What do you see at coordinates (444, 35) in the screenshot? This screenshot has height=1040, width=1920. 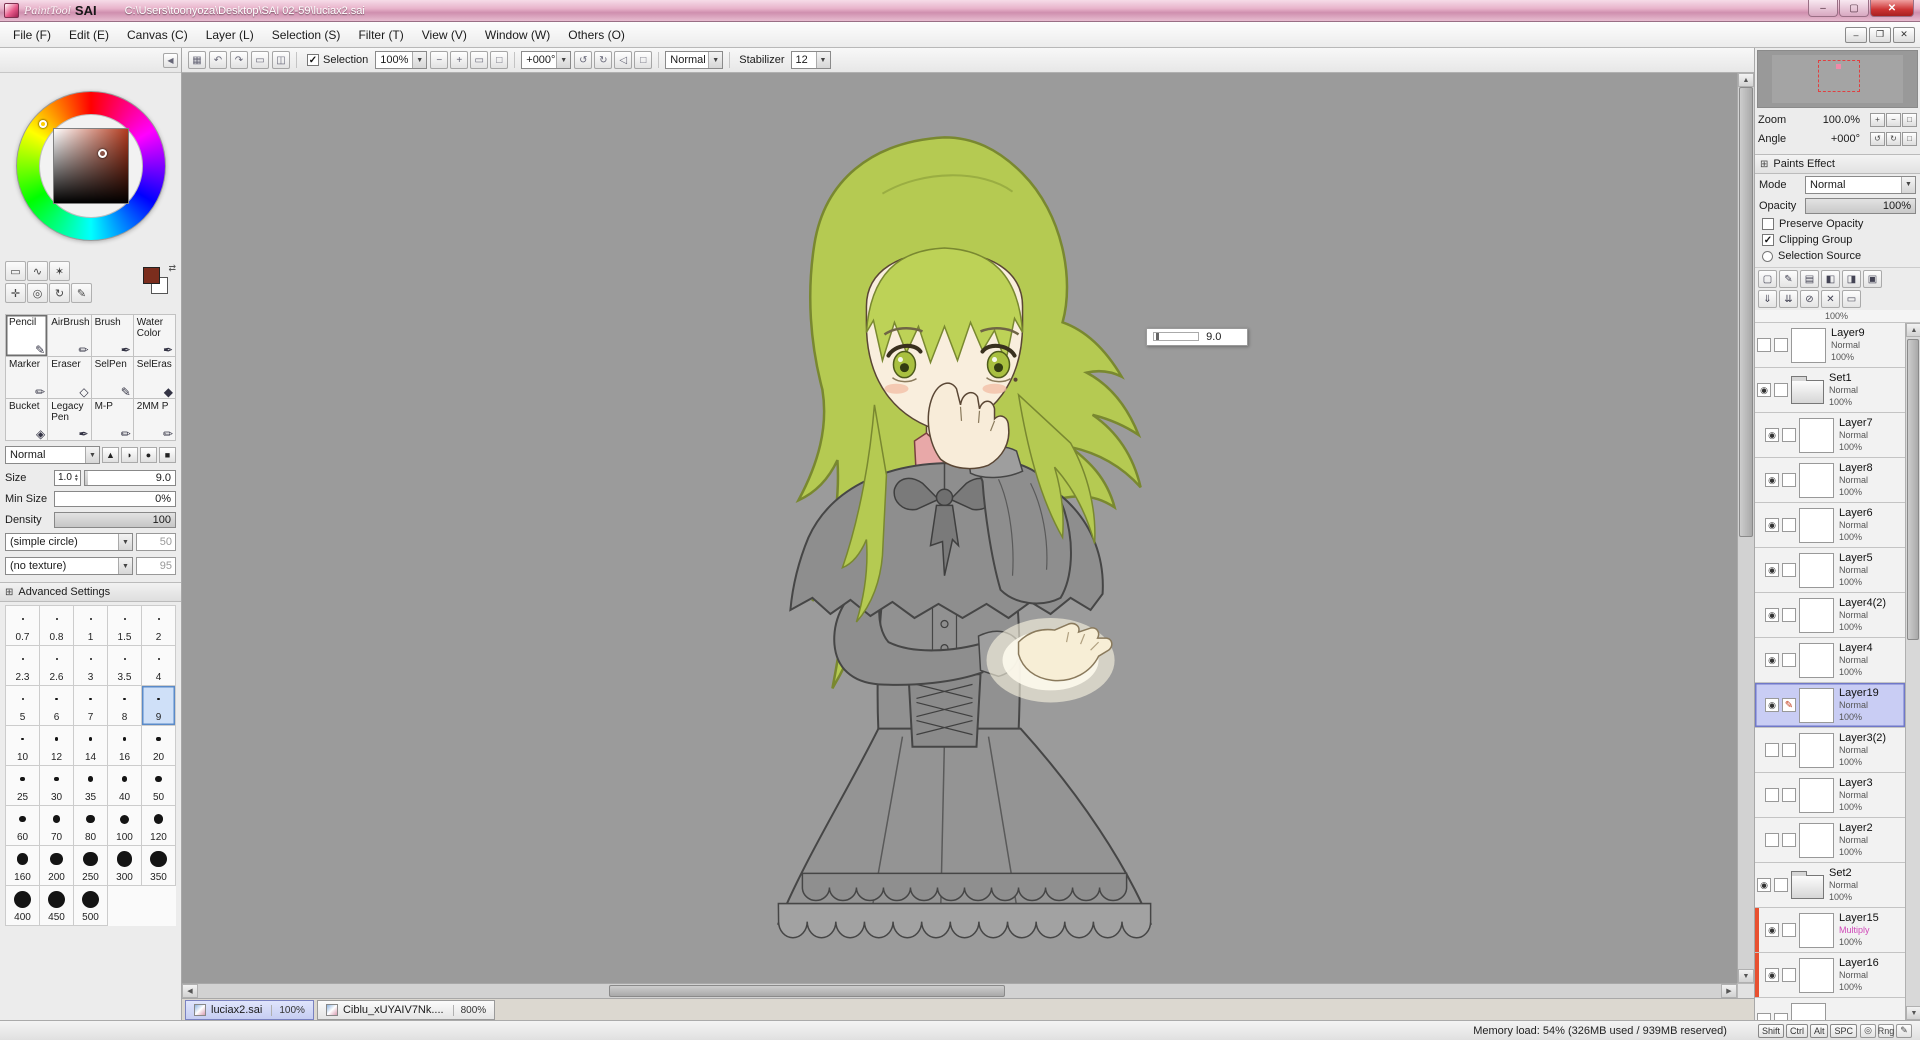 I see `menu-view: View (V)` at bounding box center [444, 35].